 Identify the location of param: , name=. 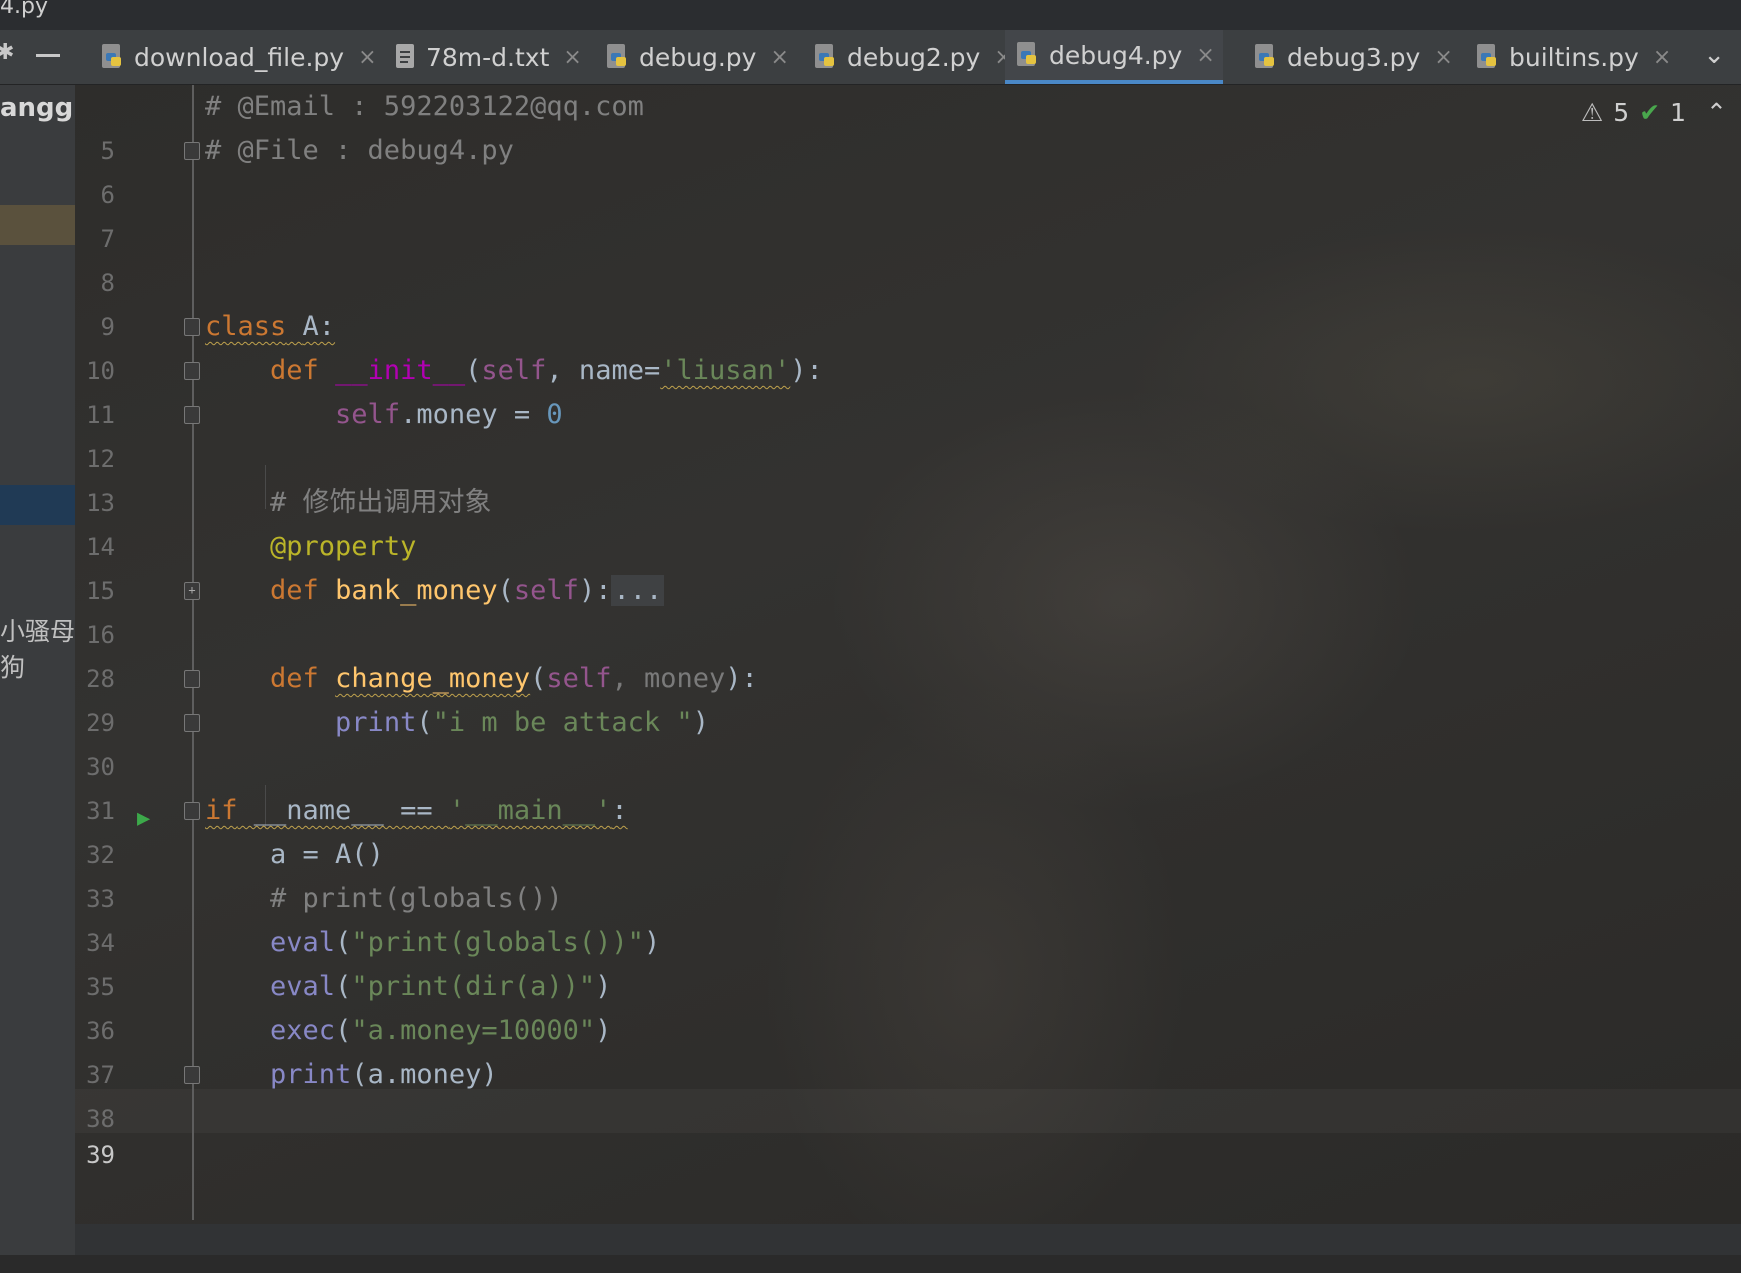
(603, 370).